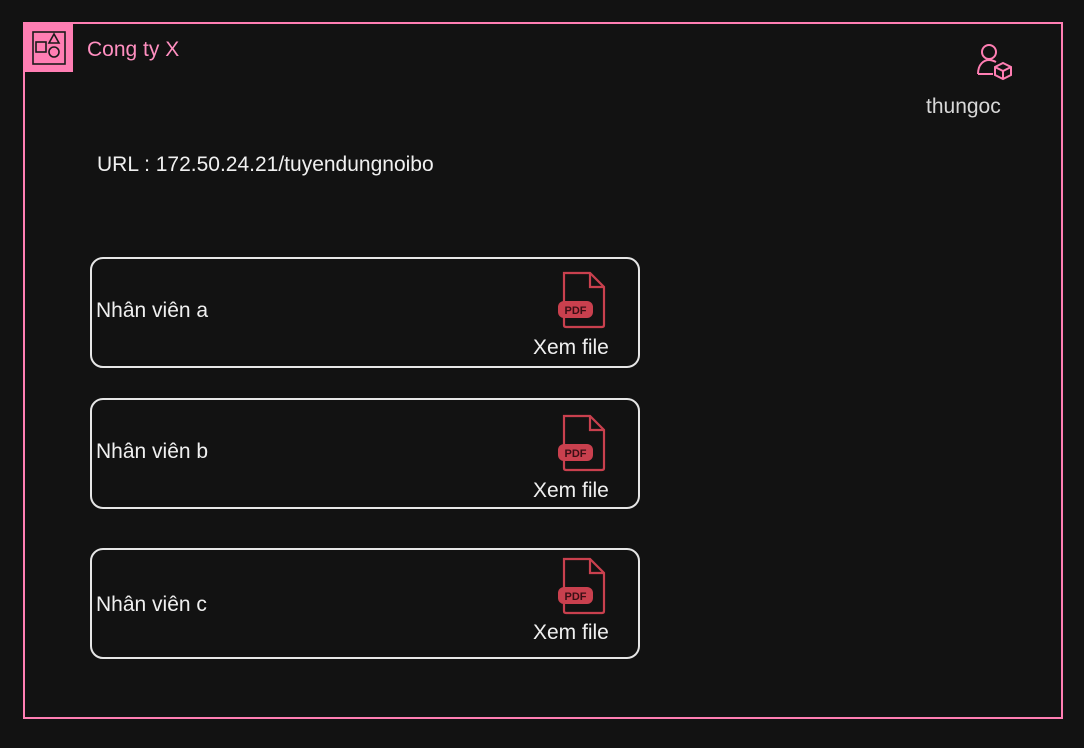 This screenshot has height=748, width=1084. Describe the element at coordinates (152, 451) in the screenshot. I see `employee-name: Nhân viên b` at that location.